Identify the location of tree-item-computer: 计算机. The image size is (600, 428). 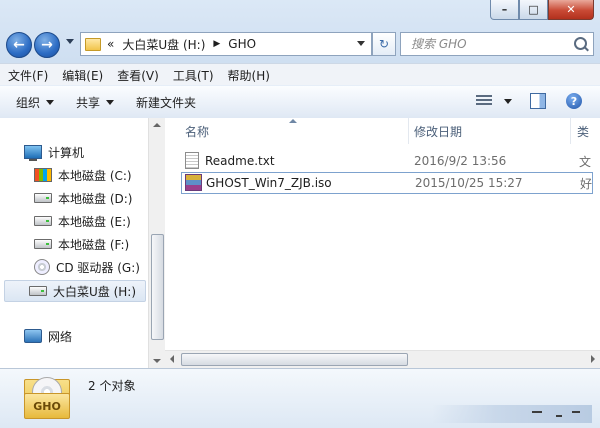
(84, 152).